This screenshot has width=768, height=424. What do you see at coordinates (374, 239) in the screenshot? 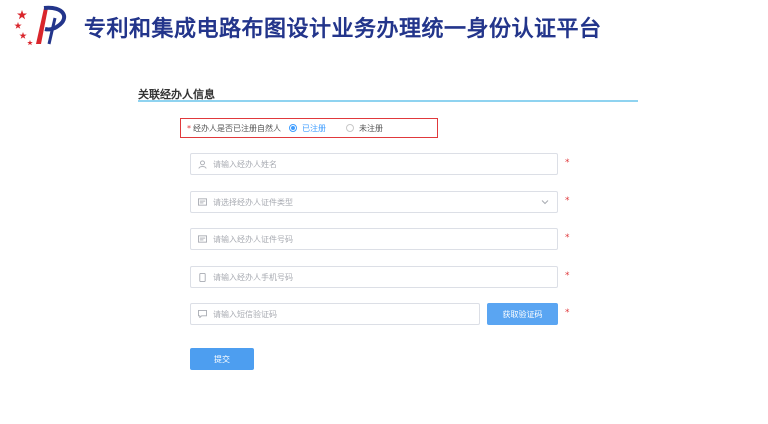
I see `id-number-input: 请输入经办人证件号码` at bounding box center [374, 239].